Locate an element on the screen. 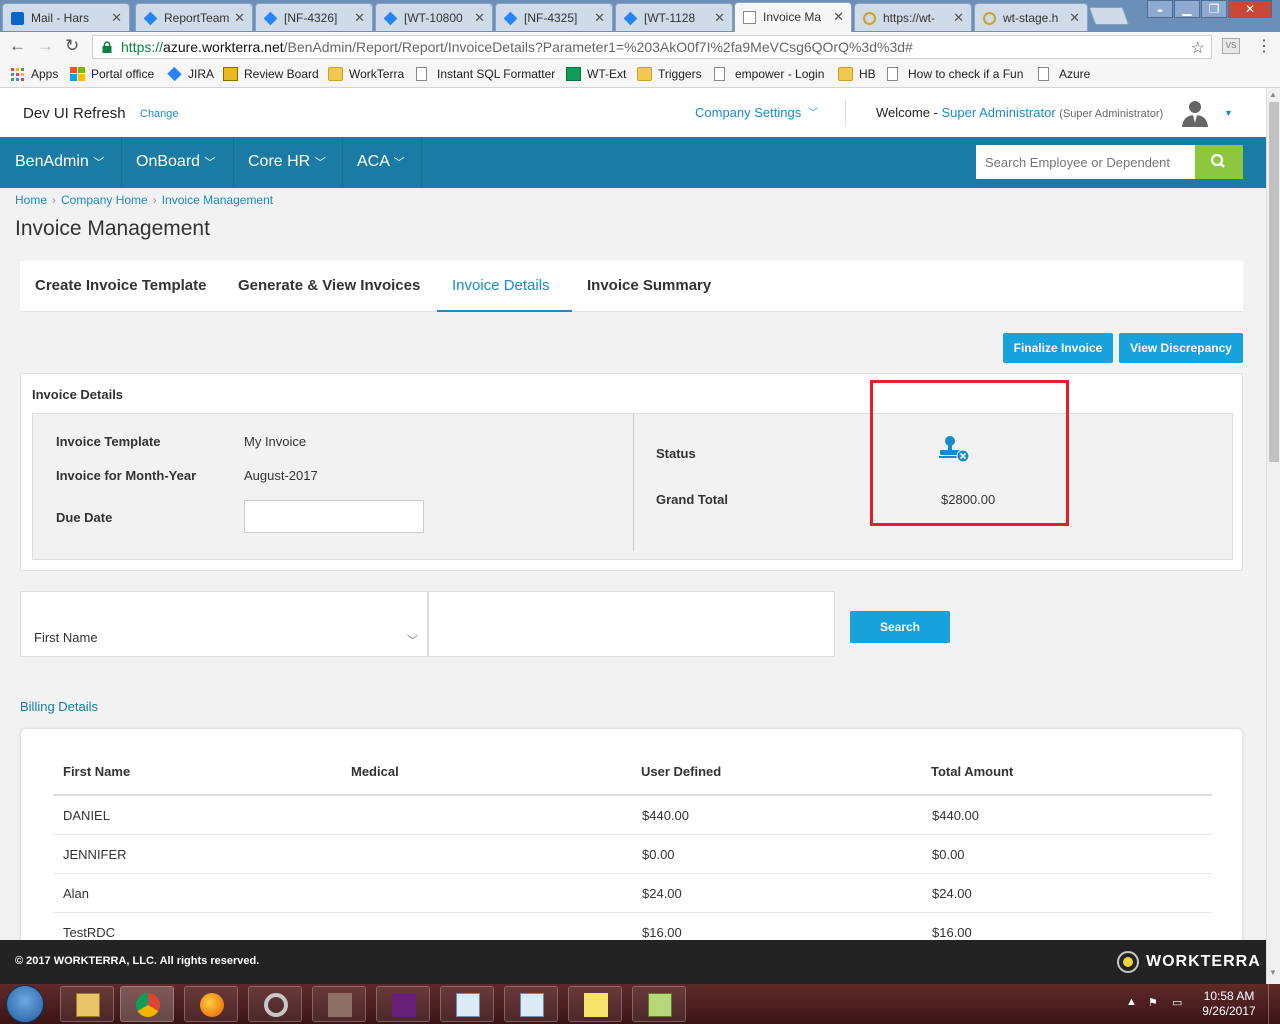 The width and height of the screenshot is (1280, 1024). reload-icon: ↻ is located at coordinates (72, 46).